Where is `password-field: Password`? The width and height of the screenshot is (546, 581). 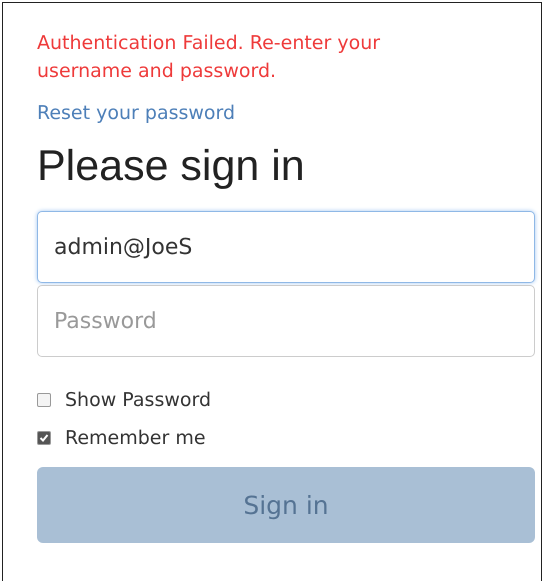
password-field: Password is located at coordinates (286, 321).